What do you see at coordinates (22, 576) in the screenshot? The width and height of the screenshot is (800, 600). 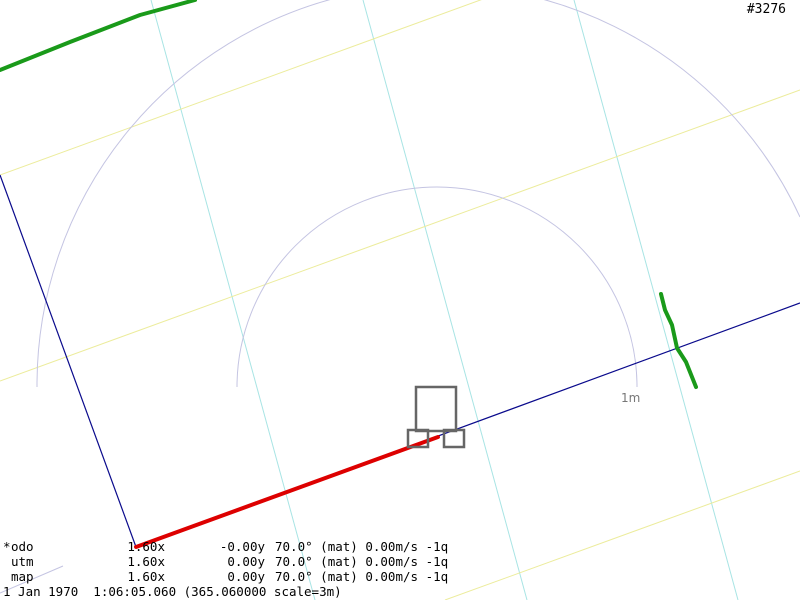 I see `pose-frame-name: map` at bounding box center [22, 576].